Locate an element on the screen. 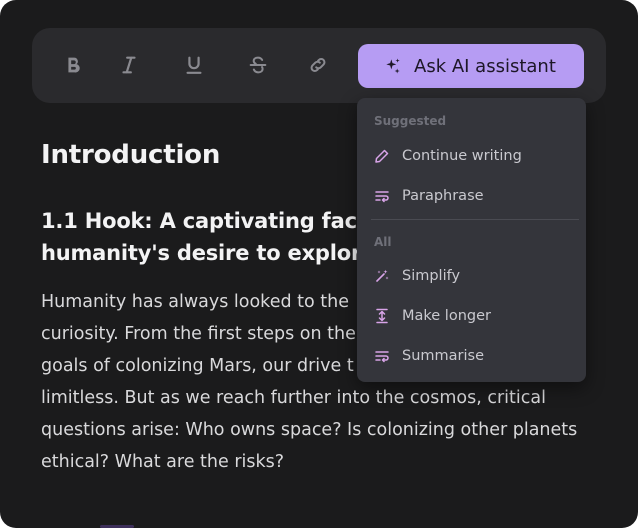  pencil-icon is located at coordinates (382, 156).